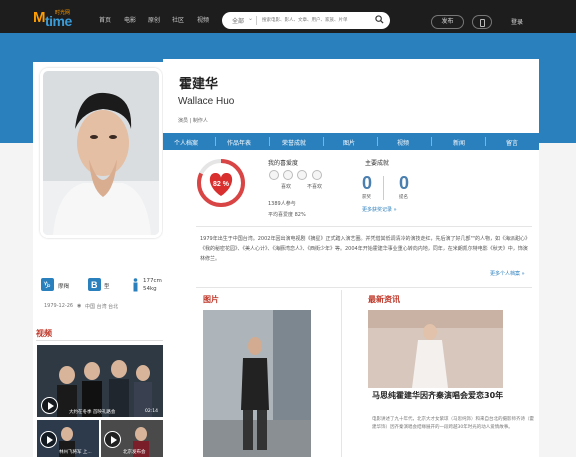 This screenshot has width=576, height=457. Describe the element at coordinates (150, 289) in the screenshot. I see `weight-text: 54kg` at that location.